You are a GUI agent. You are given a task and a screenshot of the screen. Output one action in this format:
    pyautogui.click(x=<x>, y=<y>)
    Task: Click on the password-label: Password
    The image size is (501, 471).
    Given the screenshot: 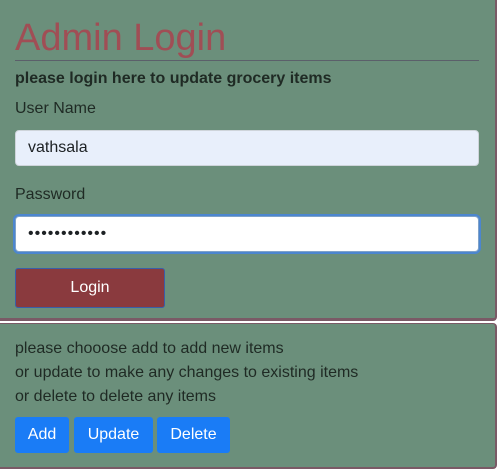 What is the action you would take?
    pyautogui.click(x=50, y=194)
    